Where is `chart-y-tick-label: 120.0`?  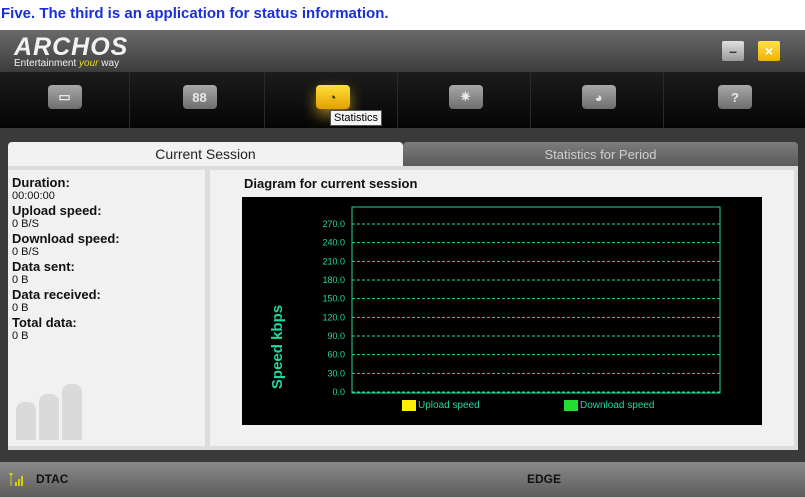
chart-y-tick-label: 120.0 is located at coordinates (333, 317).